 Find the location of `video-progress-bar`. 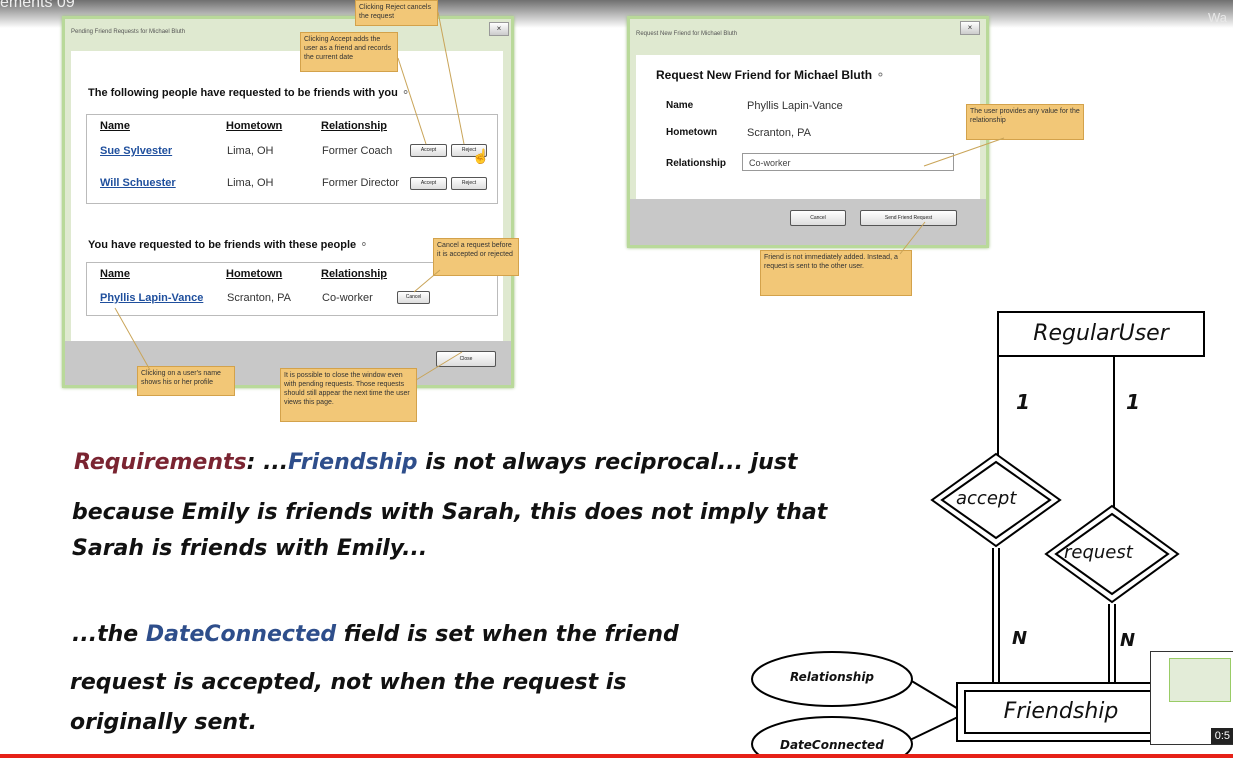

video-progress-bar is located at coordinates (616, 756).